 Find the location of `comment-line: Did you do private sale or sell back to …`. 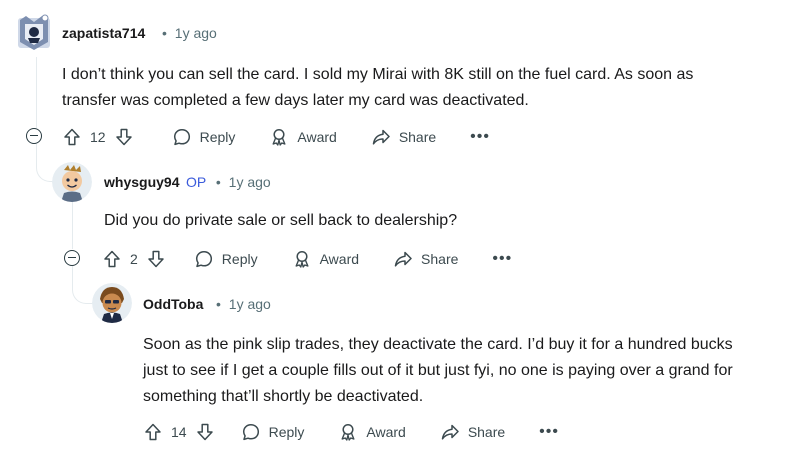

comment-line: Did you do private sale or sell back to … is located at coordinates (281, 220).